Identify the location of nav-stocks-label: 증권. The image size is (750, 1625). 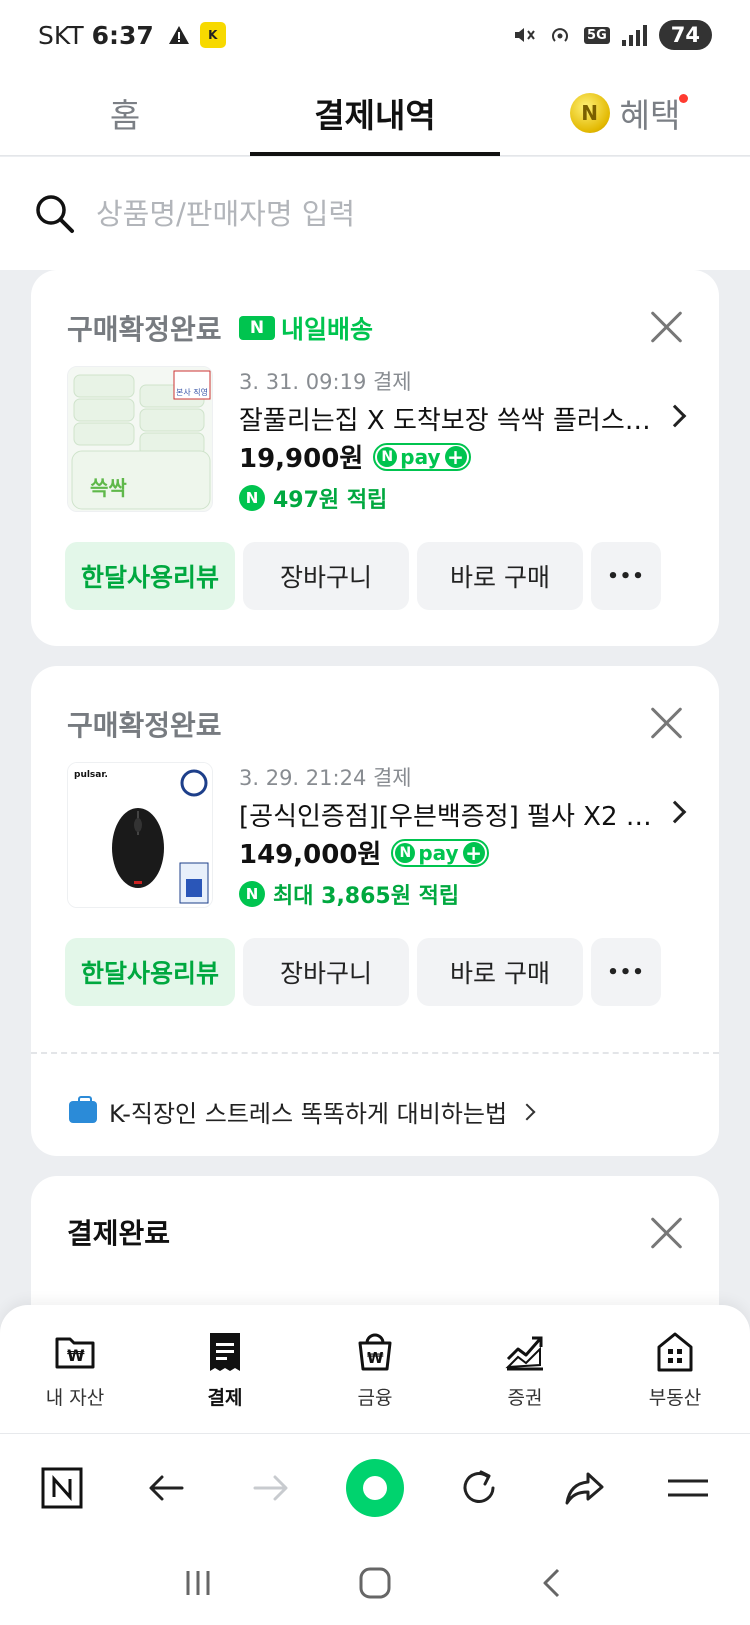
(525, 1397).